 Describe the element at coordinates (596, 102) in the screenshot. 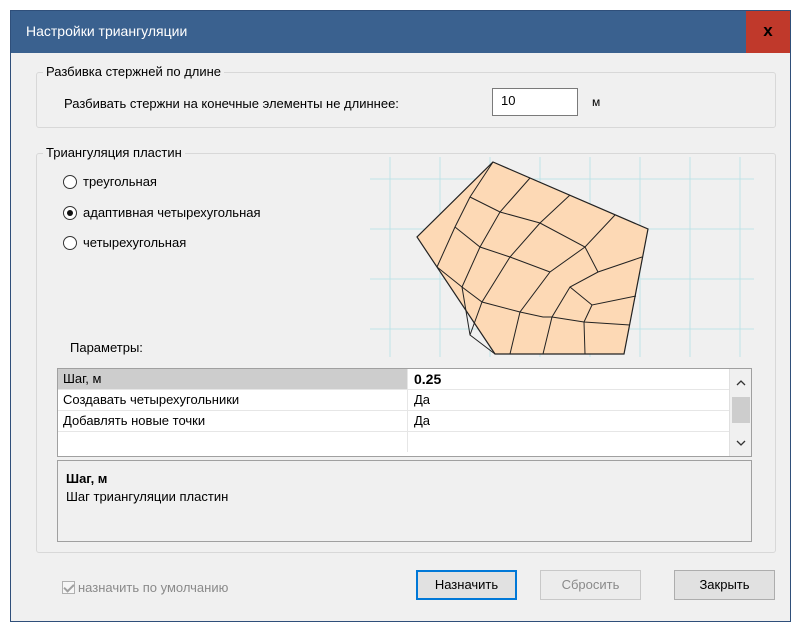

I see `segment-length-unit: м` at that location.